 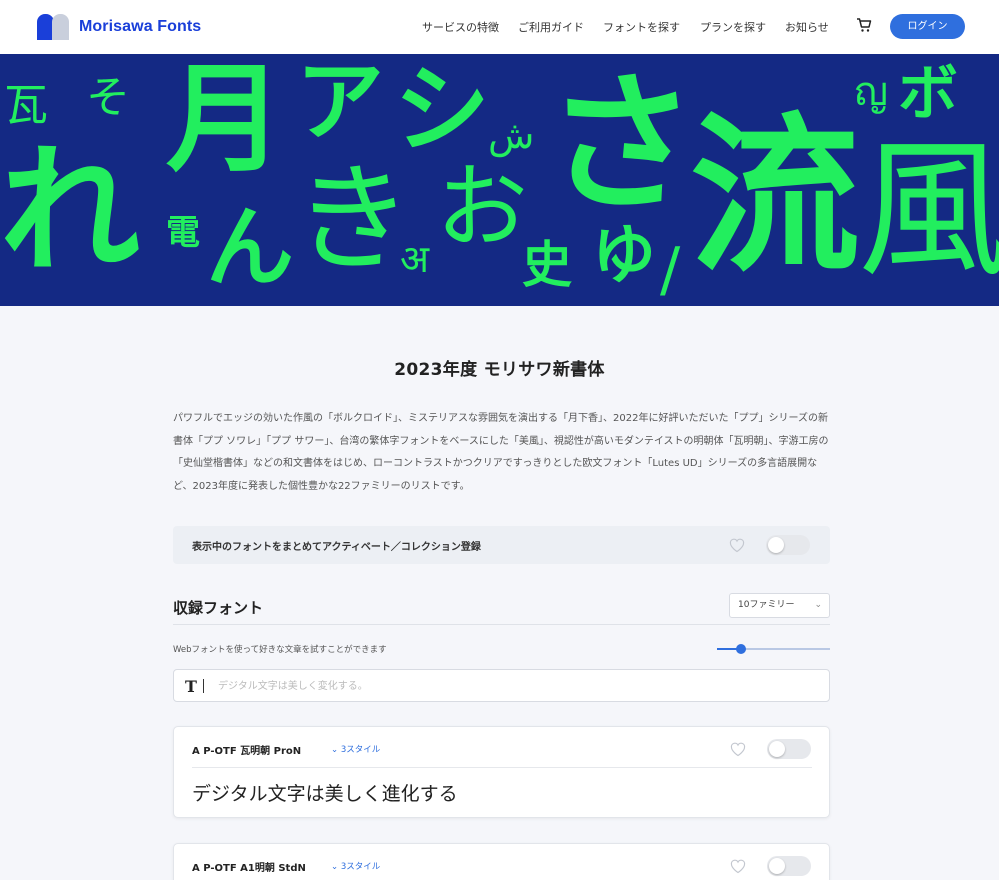 What do you see at coordinates (191, 686) in the screenshot?
I see `text-icon: T` at bounding box center [191, 686].